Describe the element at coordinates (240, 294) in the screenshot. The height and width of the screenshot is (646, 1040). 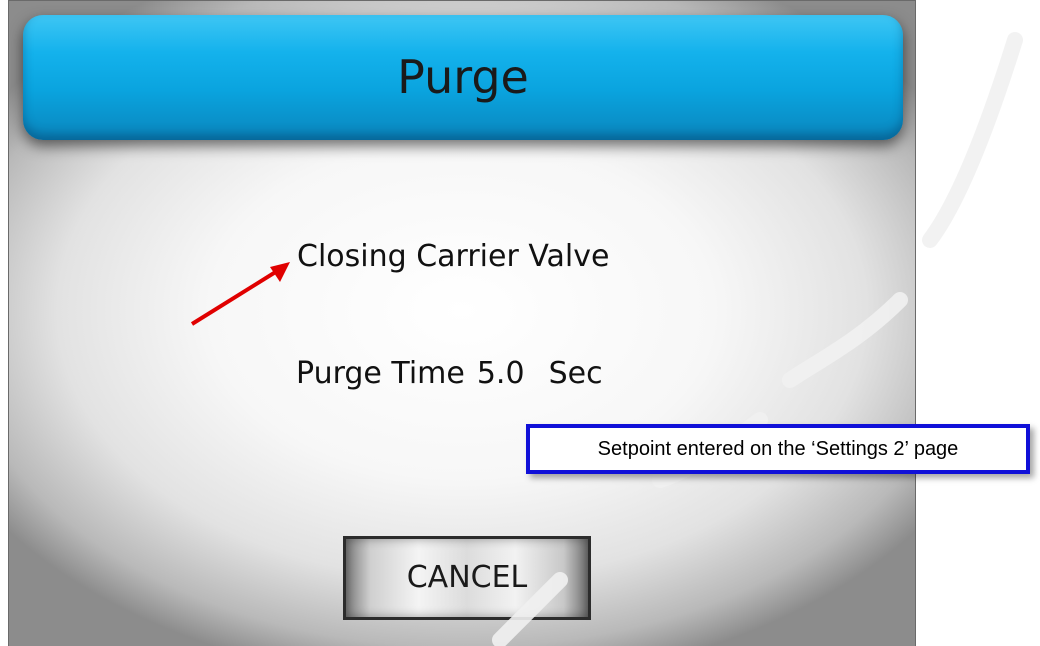
I see `red-arrow-icon` at that location.